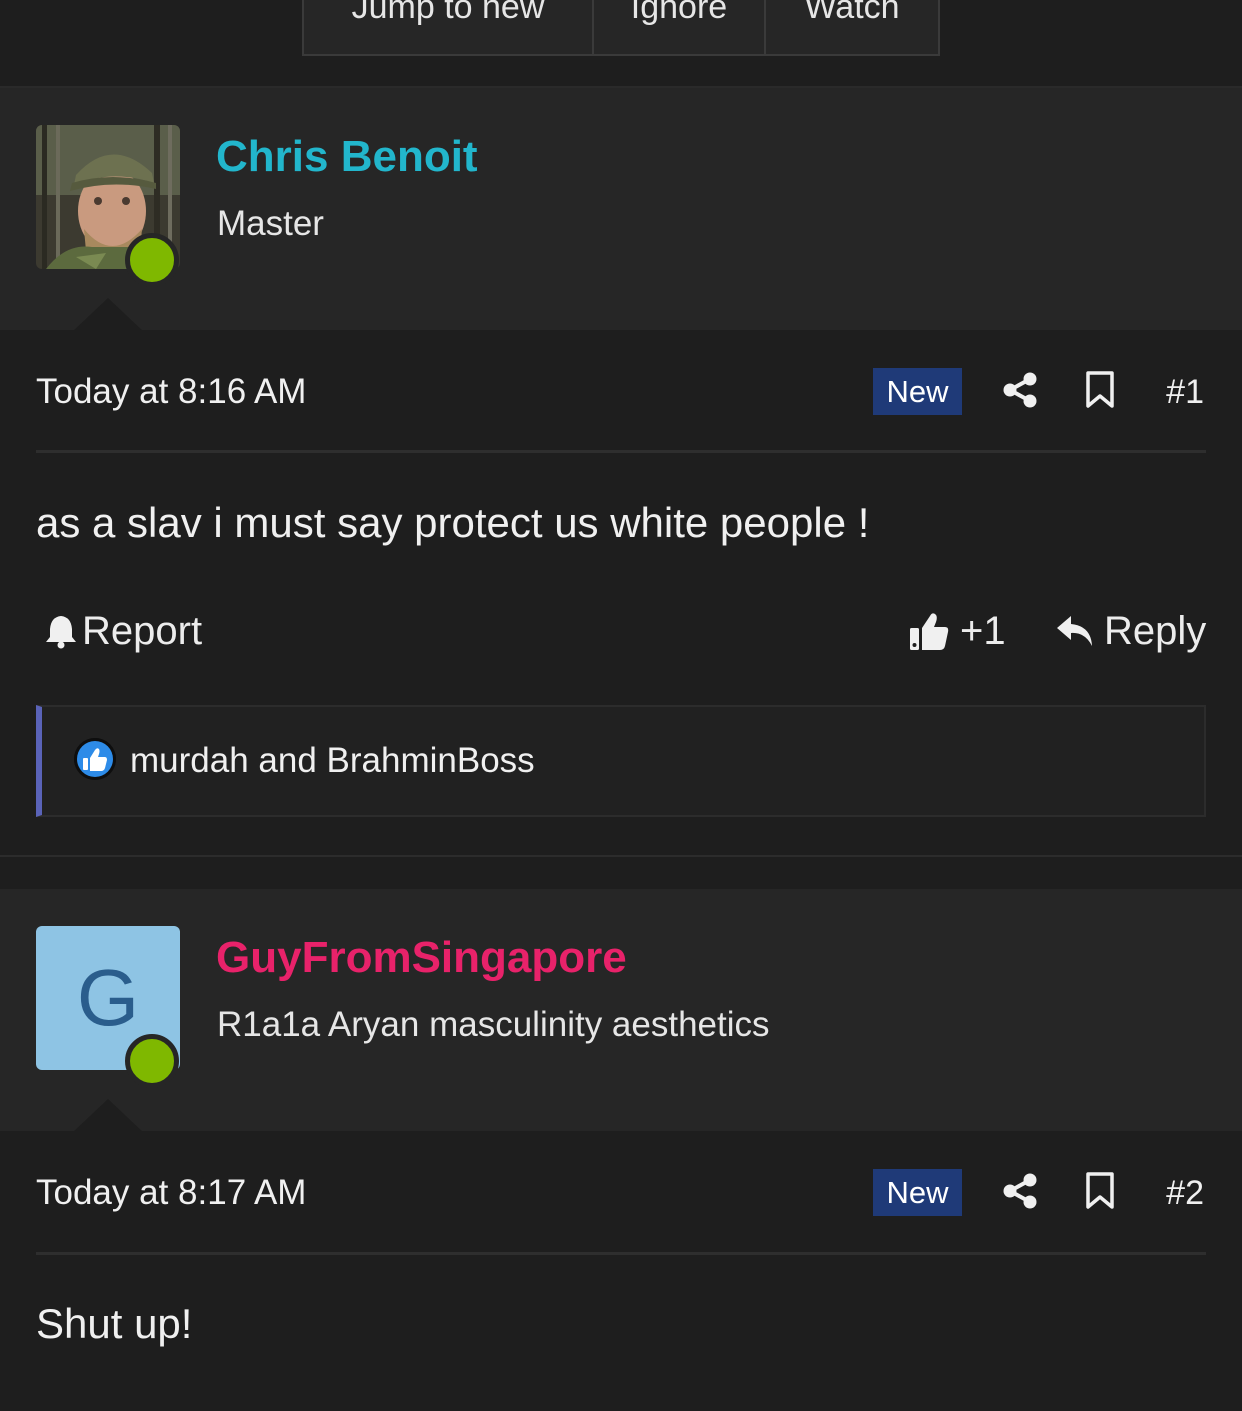 The width and height of the screenshot is (1242, 1411). What do you see at coordinates (493, 1024) in the screenshot?
I see `user-title: R1a1a Aryan masculinity aesthetics` at bounding box center [493, 1024].